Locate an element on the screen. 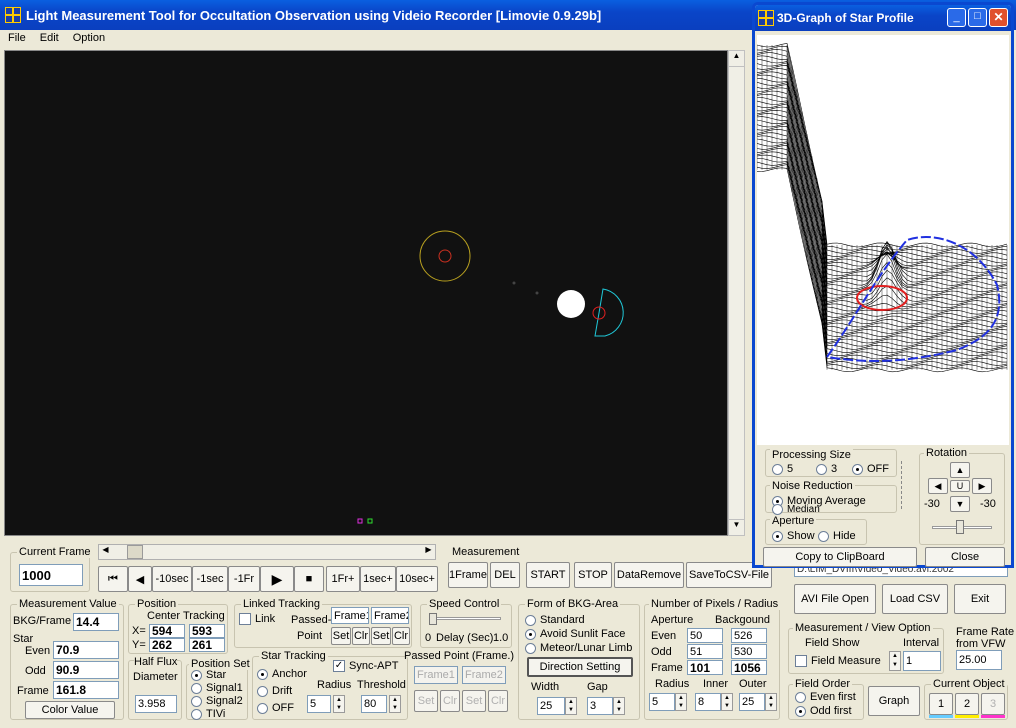  linked-clr2-button: Clr is located at coordinates (401, 636).